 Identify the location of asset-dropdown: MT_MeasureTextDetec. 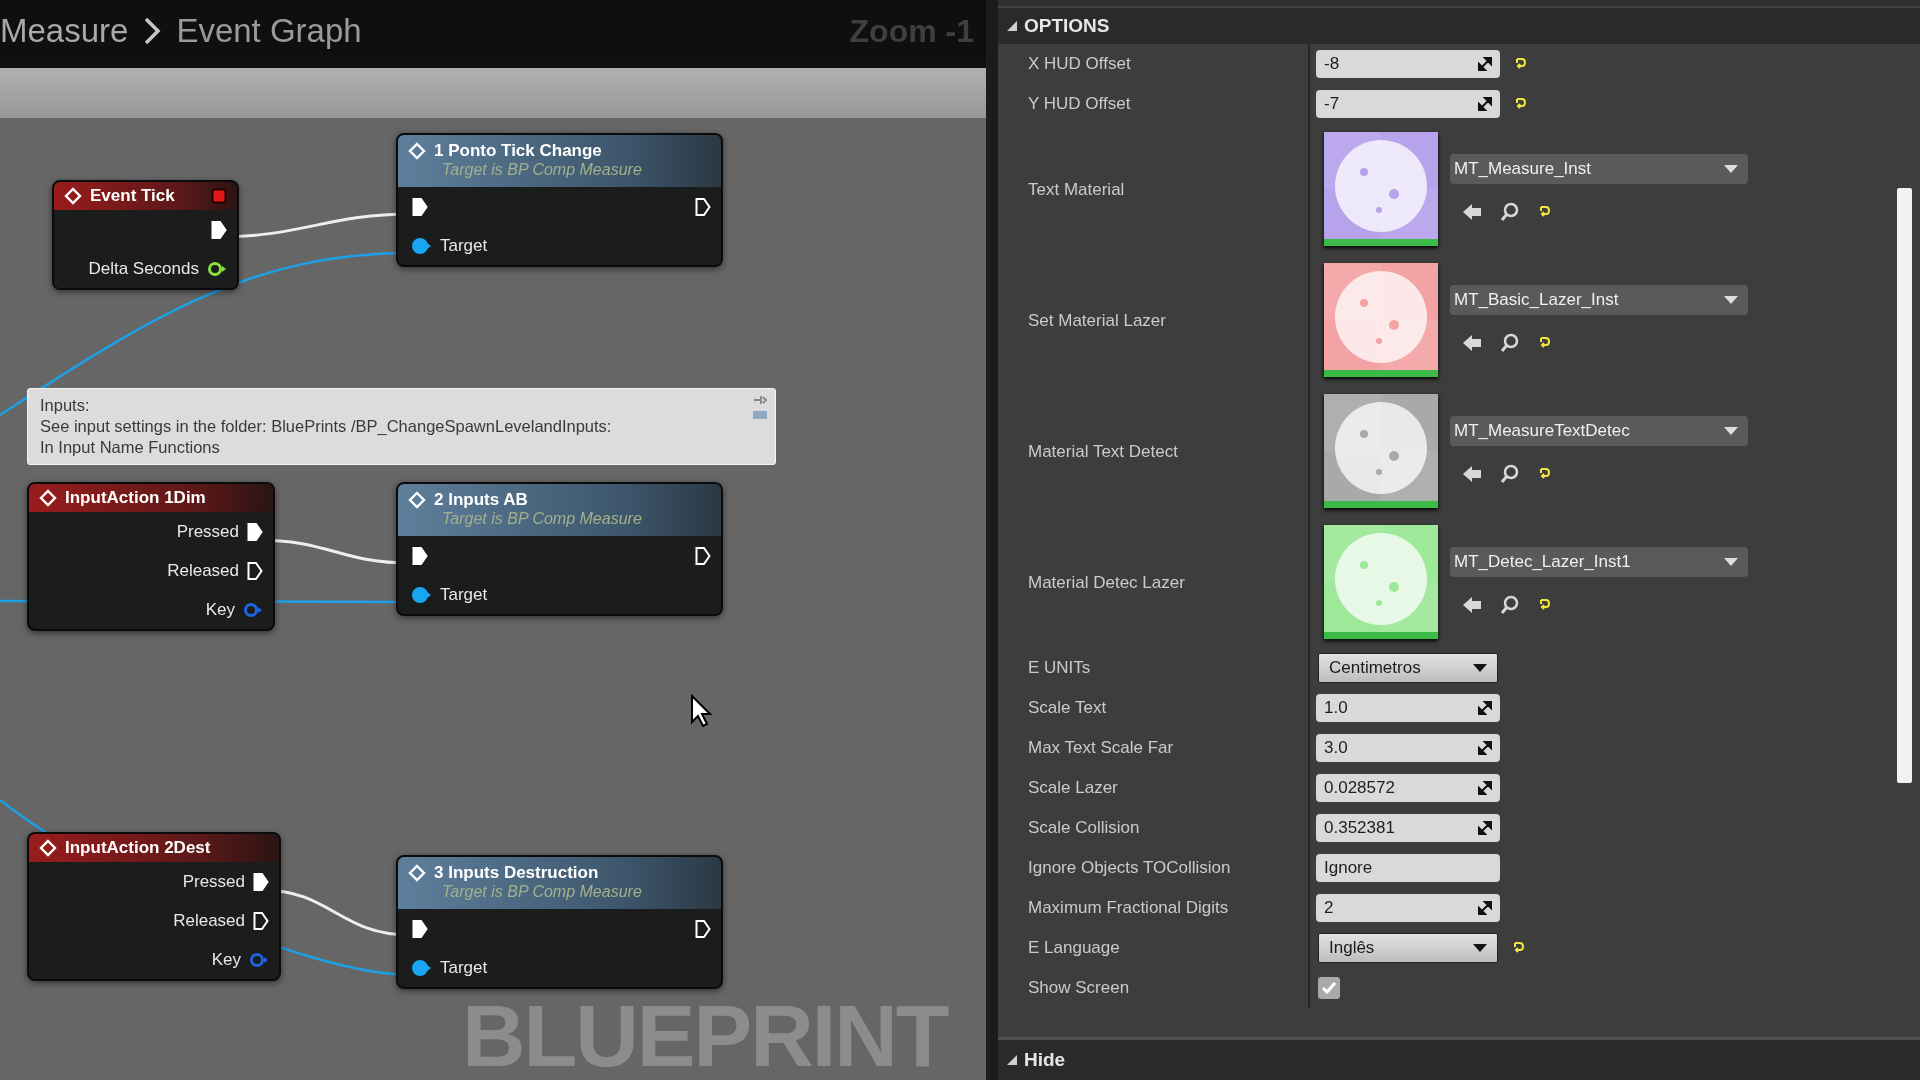
(1599, 431).